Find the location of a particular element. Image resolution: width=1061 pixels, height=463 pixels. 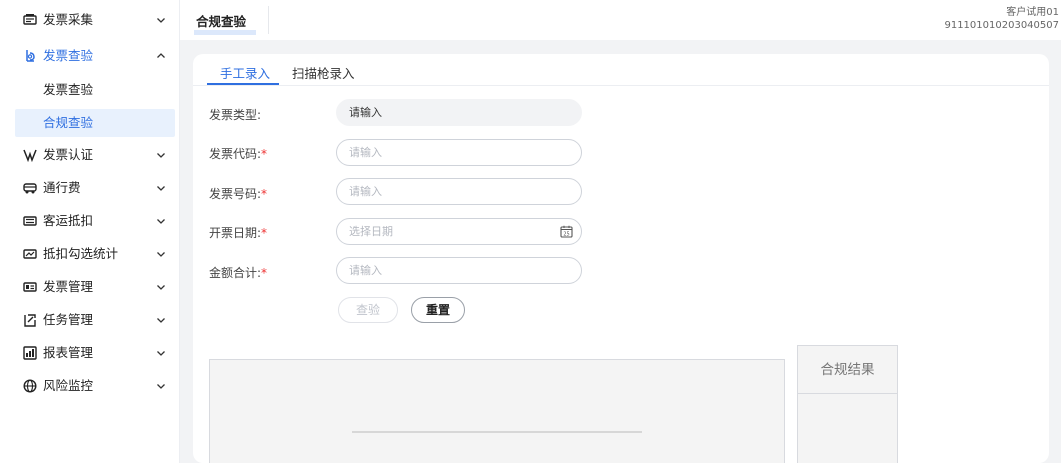

sidebar-item-label: 抵扣勾选统计 is located at coordinates (81, 253).